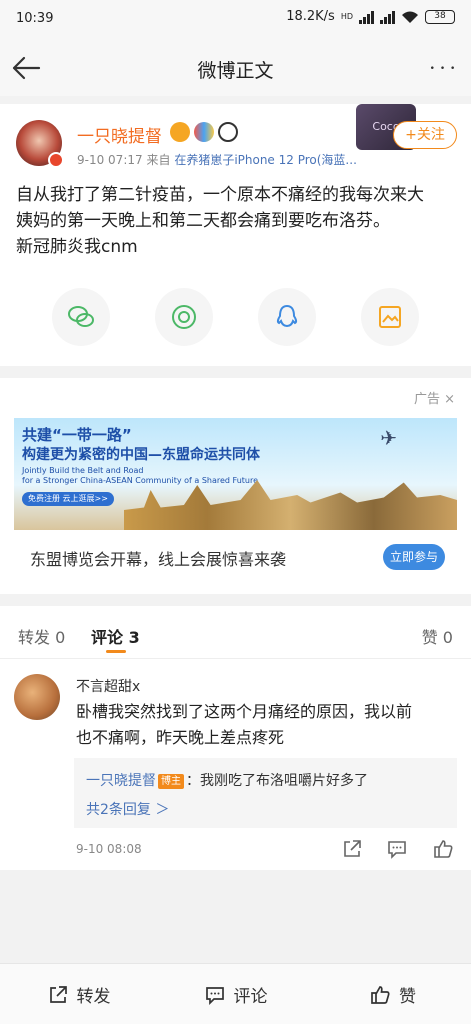 This screenshot has width=471, height=1024. Describe the element at coordinates (37, 697) in the screenshot. I see `commenter-avatar` at that location.